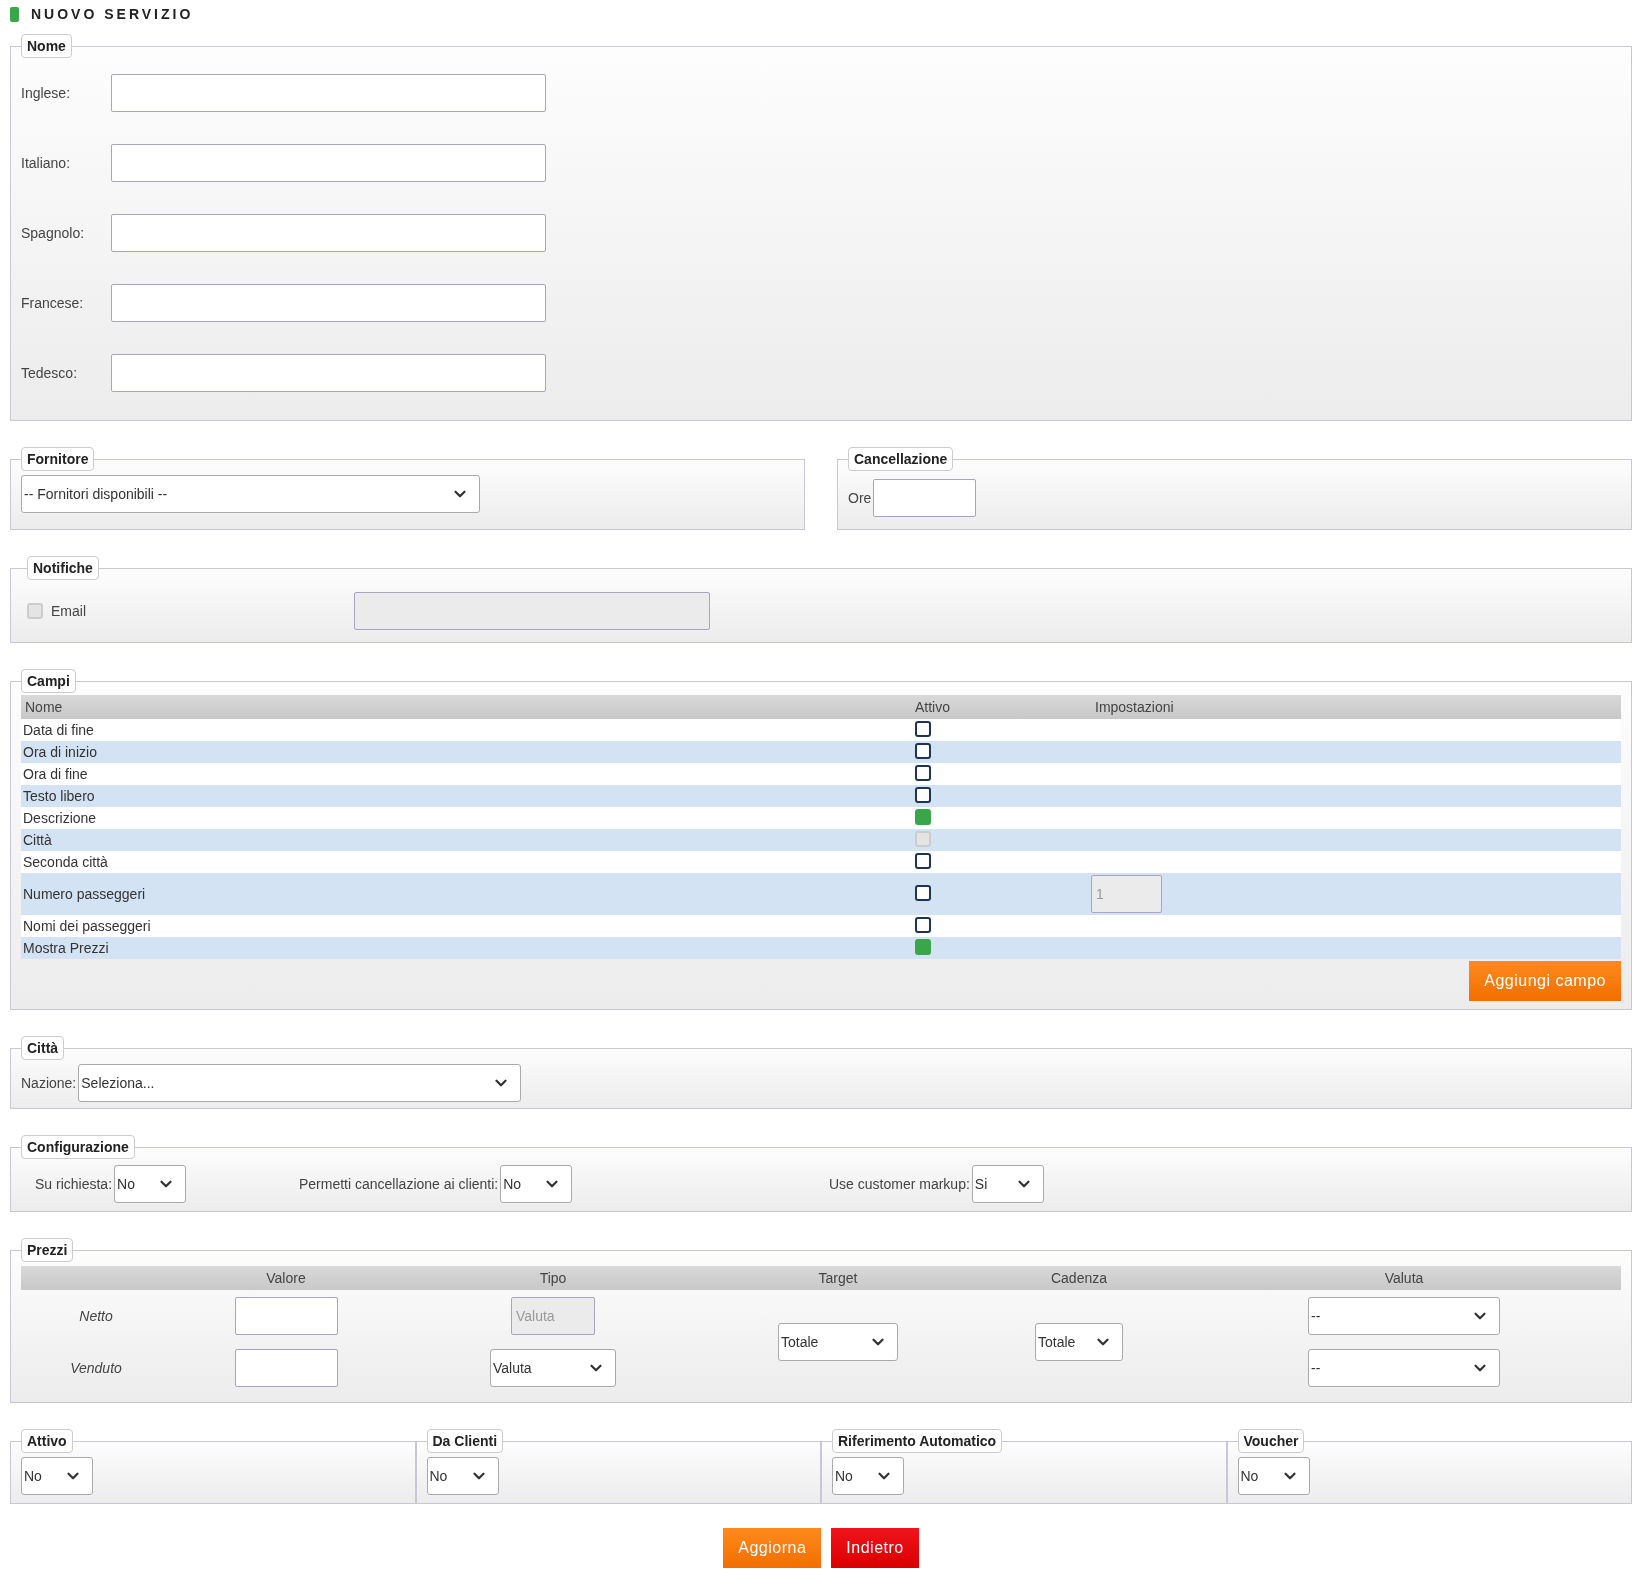 Image resolution: width=1642 pixels, height=1585 pixels. What do you see at coordinates (96, 1316) in the screenshot?
I see `row-label: Netto` at bounding box center [96, 1316].